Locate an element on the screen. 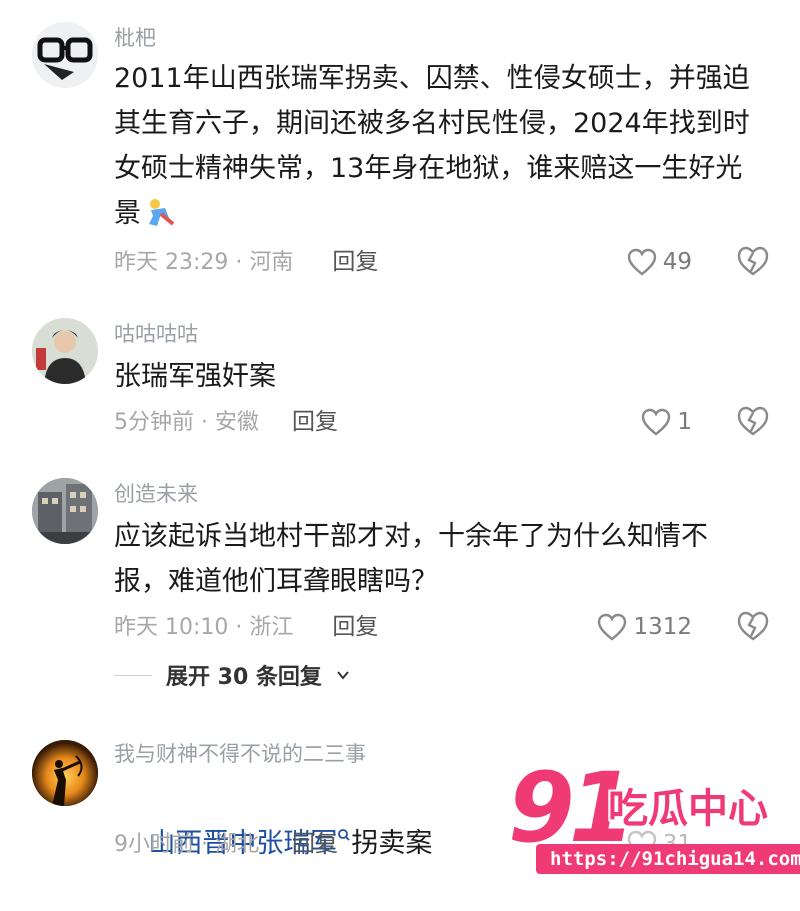 This screenshot has width=800, height=911. chevron-down-icon is located at coordinates (343, 675).